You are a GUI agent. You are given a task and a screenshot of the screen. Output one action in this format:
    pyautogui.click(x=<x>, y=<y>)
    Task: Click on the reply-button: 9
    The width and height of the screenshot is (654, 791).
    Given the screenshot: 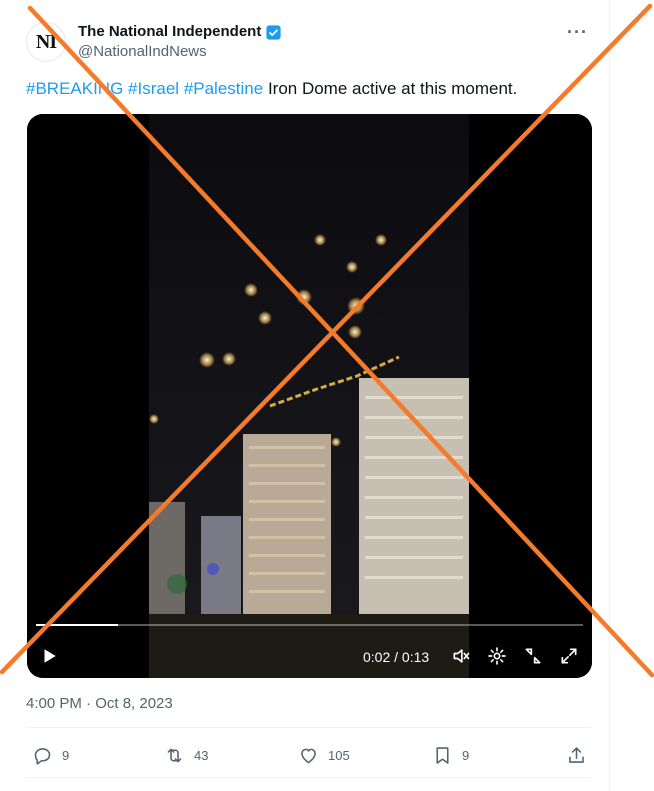 What is the action you would take?
    pyautogui.click(x=50, y=755)
    